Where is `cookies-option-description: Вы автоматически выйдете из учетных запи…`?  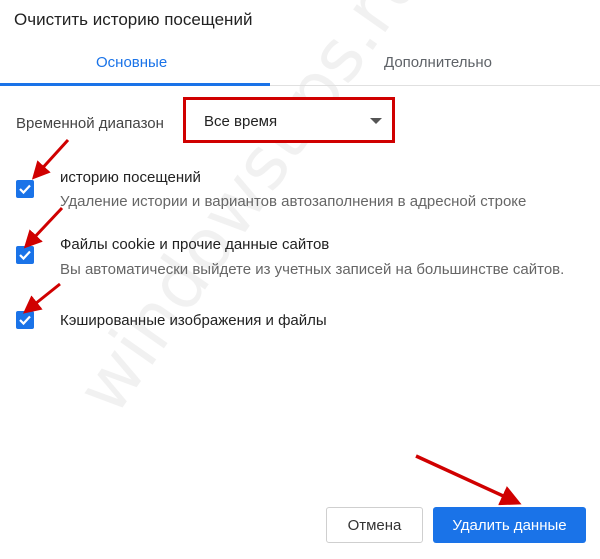
cookies-option-description: Вы автоматически выйдете из учетных запи… is located at coordinates (312, 269).